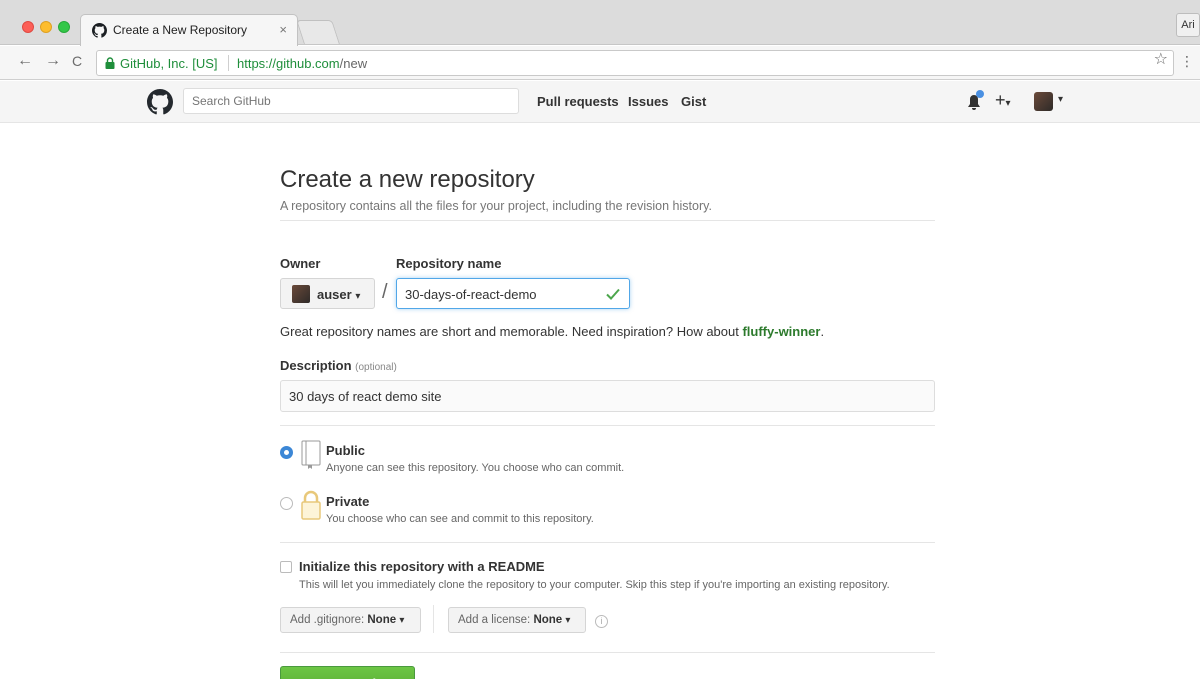 This screenshot has width=1200, height=679. What do you see at coordinates (286, 567) in the screenshot?
I see `readme-checkbox` at bounding box center [286, 567].